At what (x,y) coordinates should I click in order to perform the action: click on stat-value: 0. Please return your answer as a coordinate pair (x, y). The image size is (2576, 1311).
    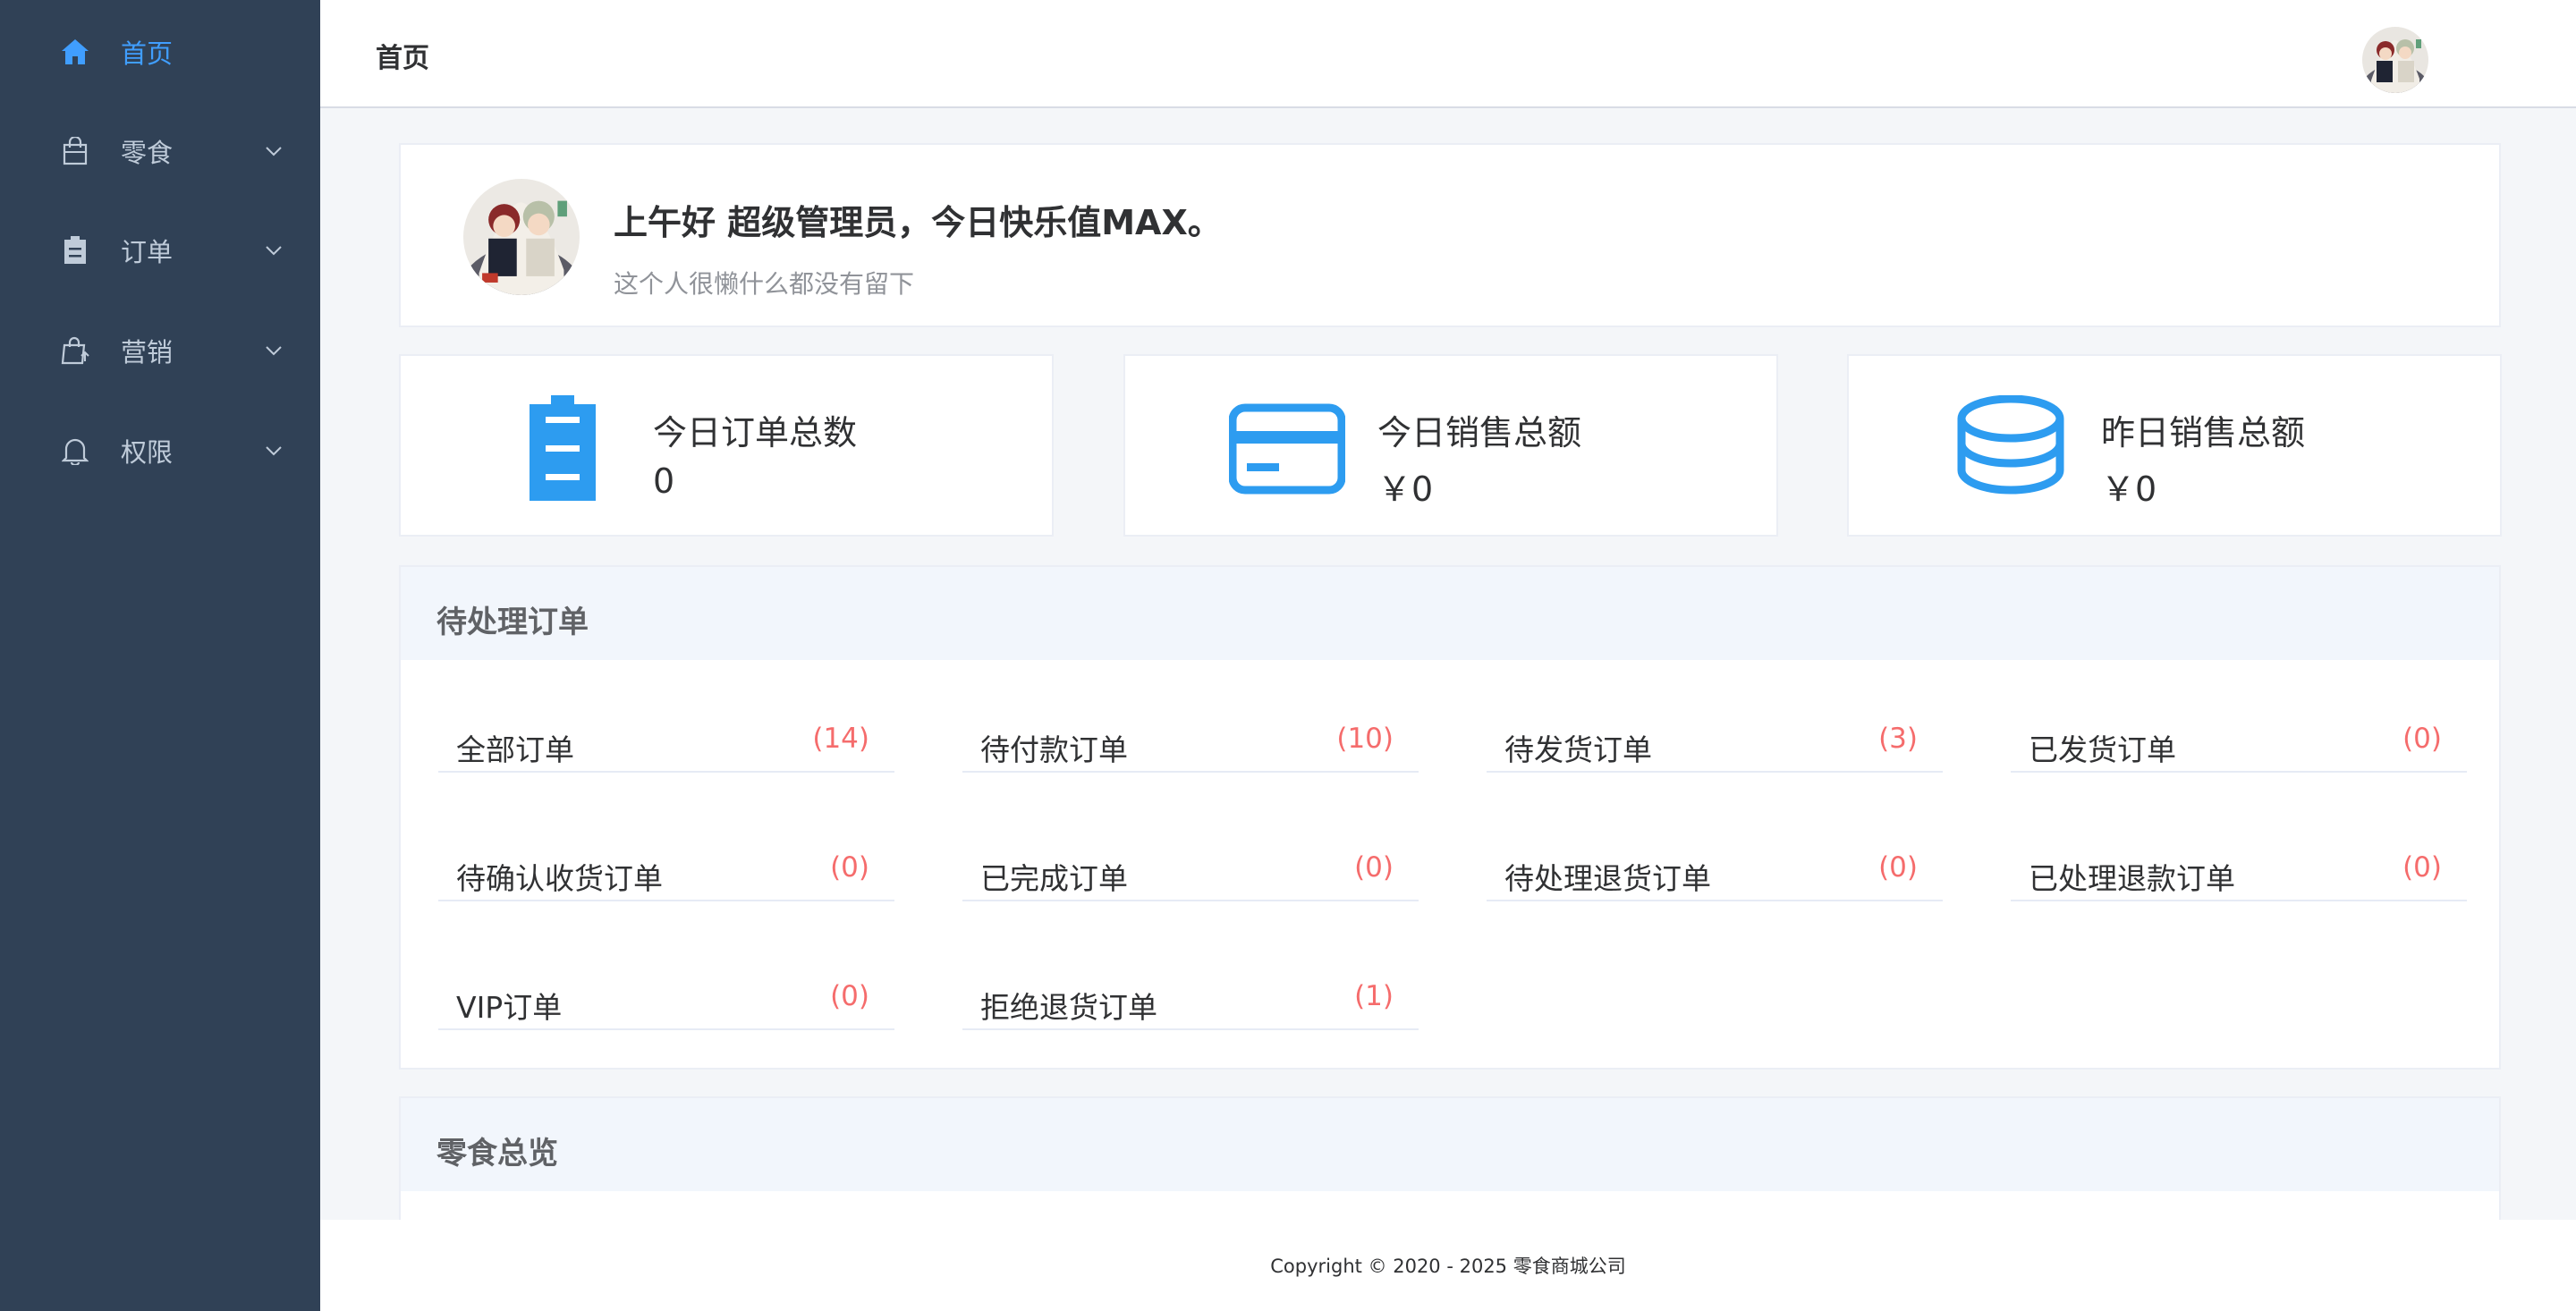
    Looking at the image, I should click on (664, 481).